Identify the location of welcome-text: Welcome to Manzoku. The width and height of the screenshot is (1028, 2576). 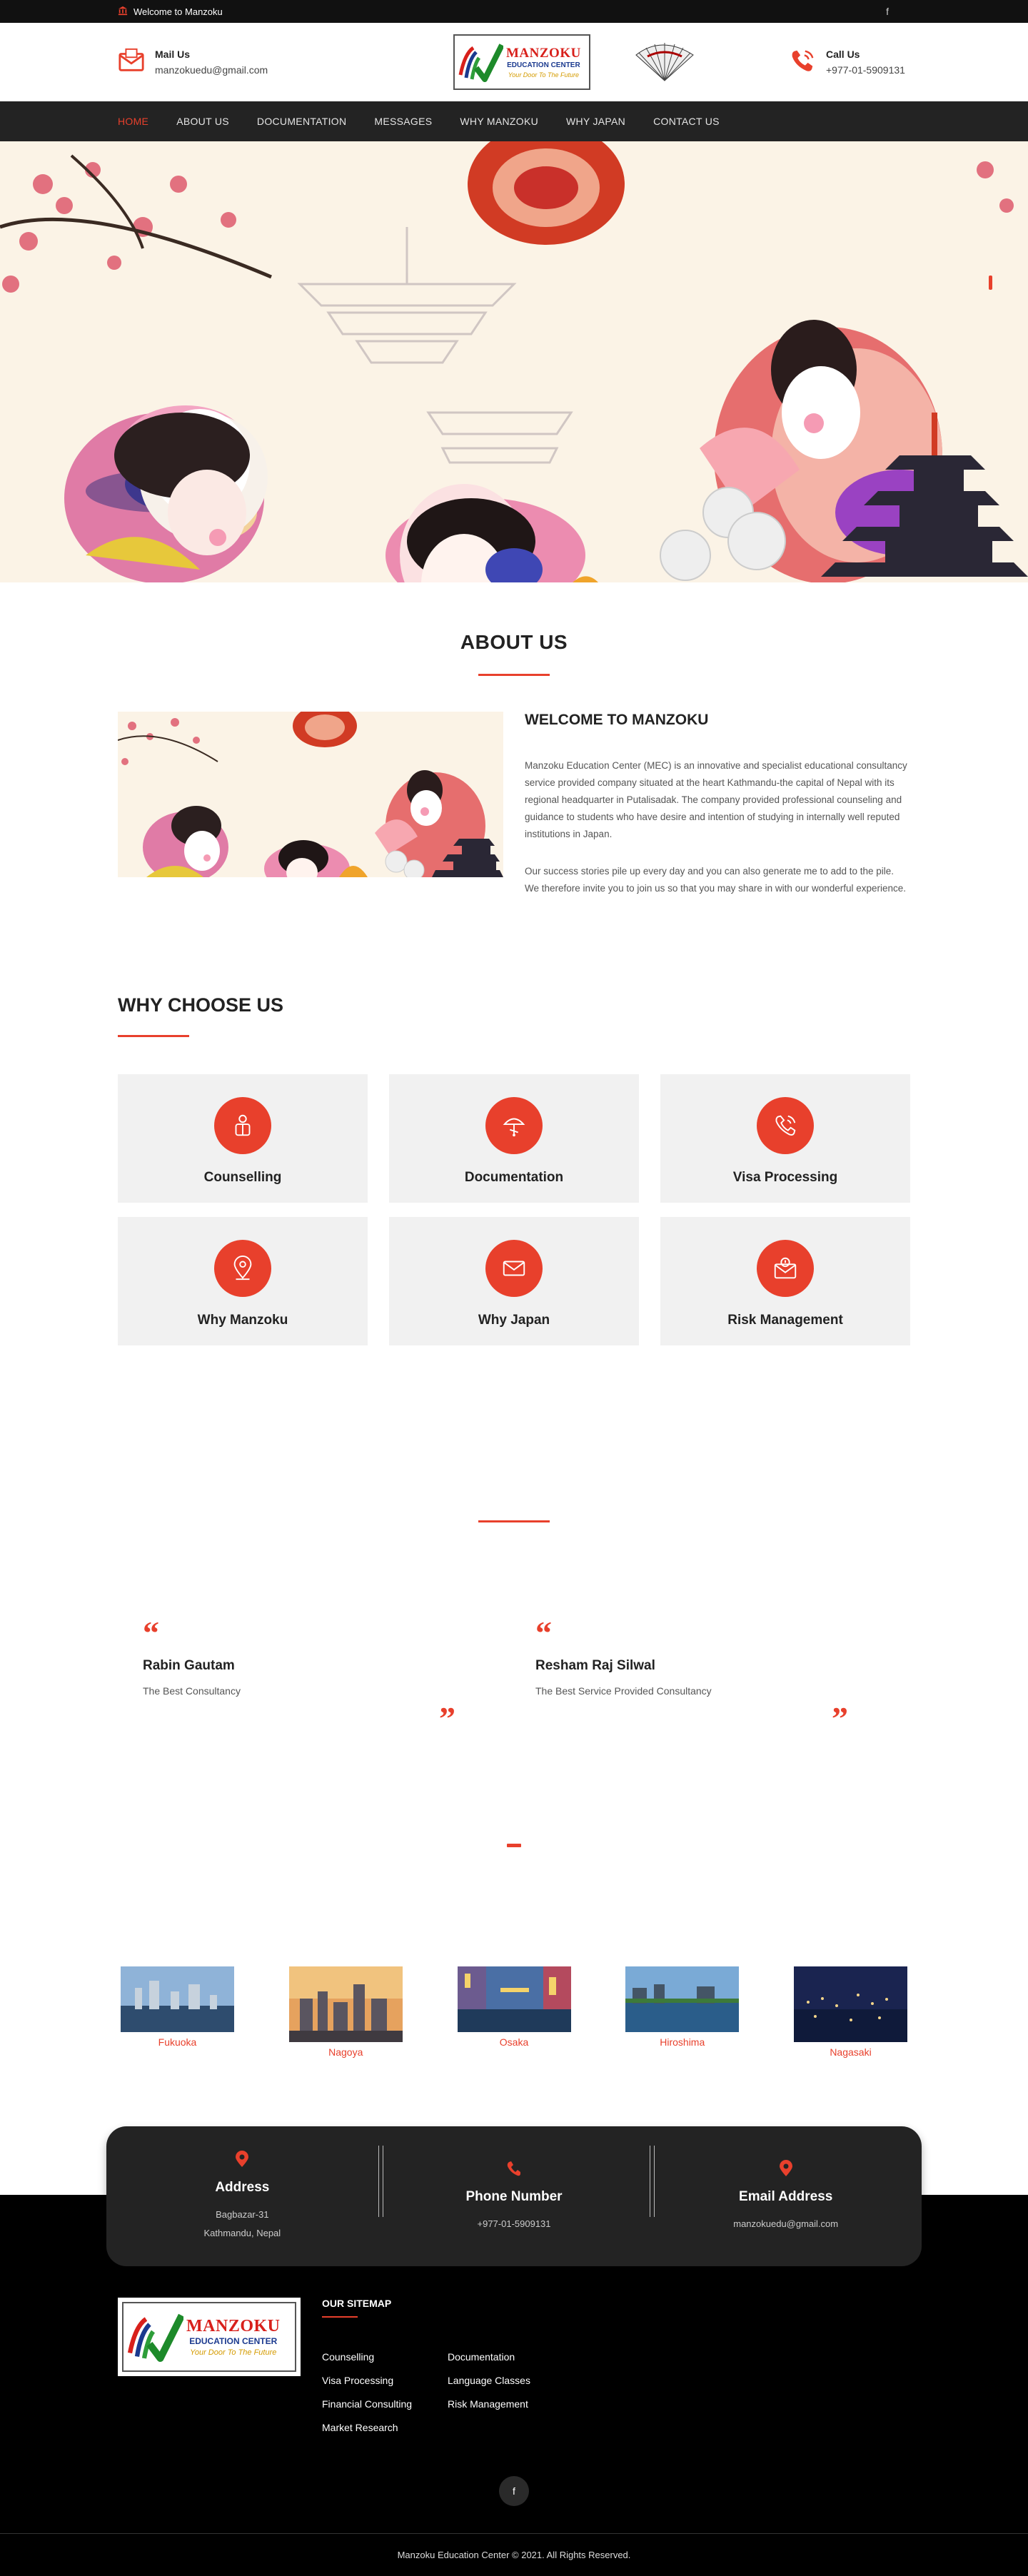
(178, 11).